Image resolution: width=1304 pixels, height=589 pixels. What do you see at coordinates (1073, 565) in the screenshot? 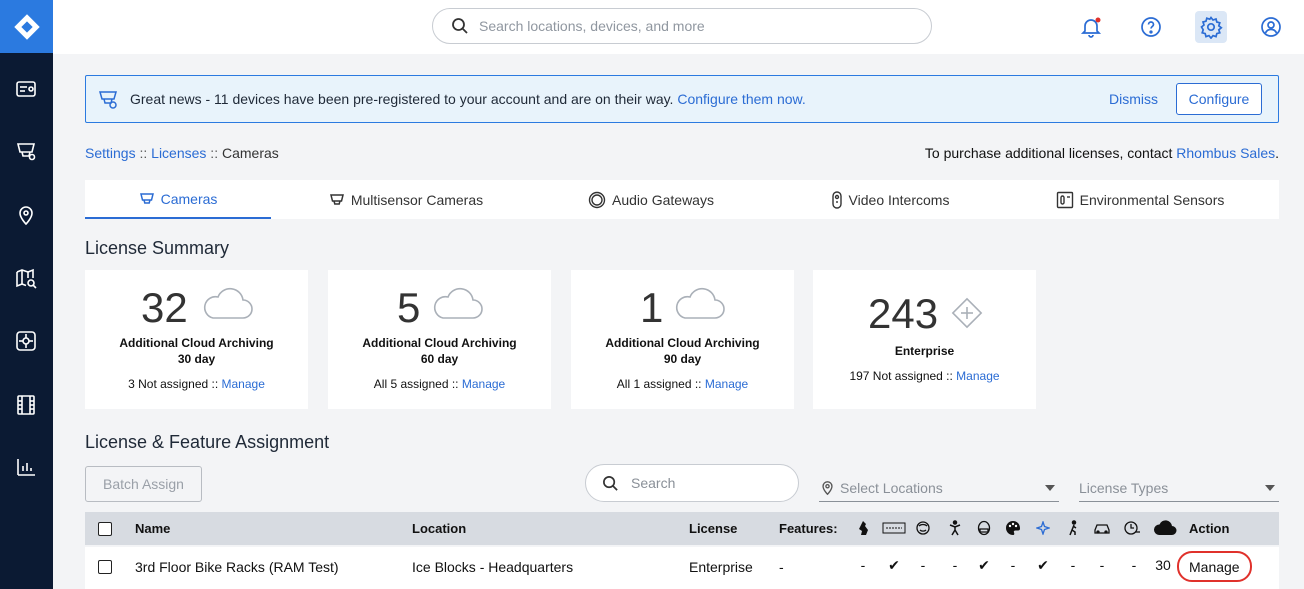
I see `feature-walking: -` at bounding box center [1073, 565].